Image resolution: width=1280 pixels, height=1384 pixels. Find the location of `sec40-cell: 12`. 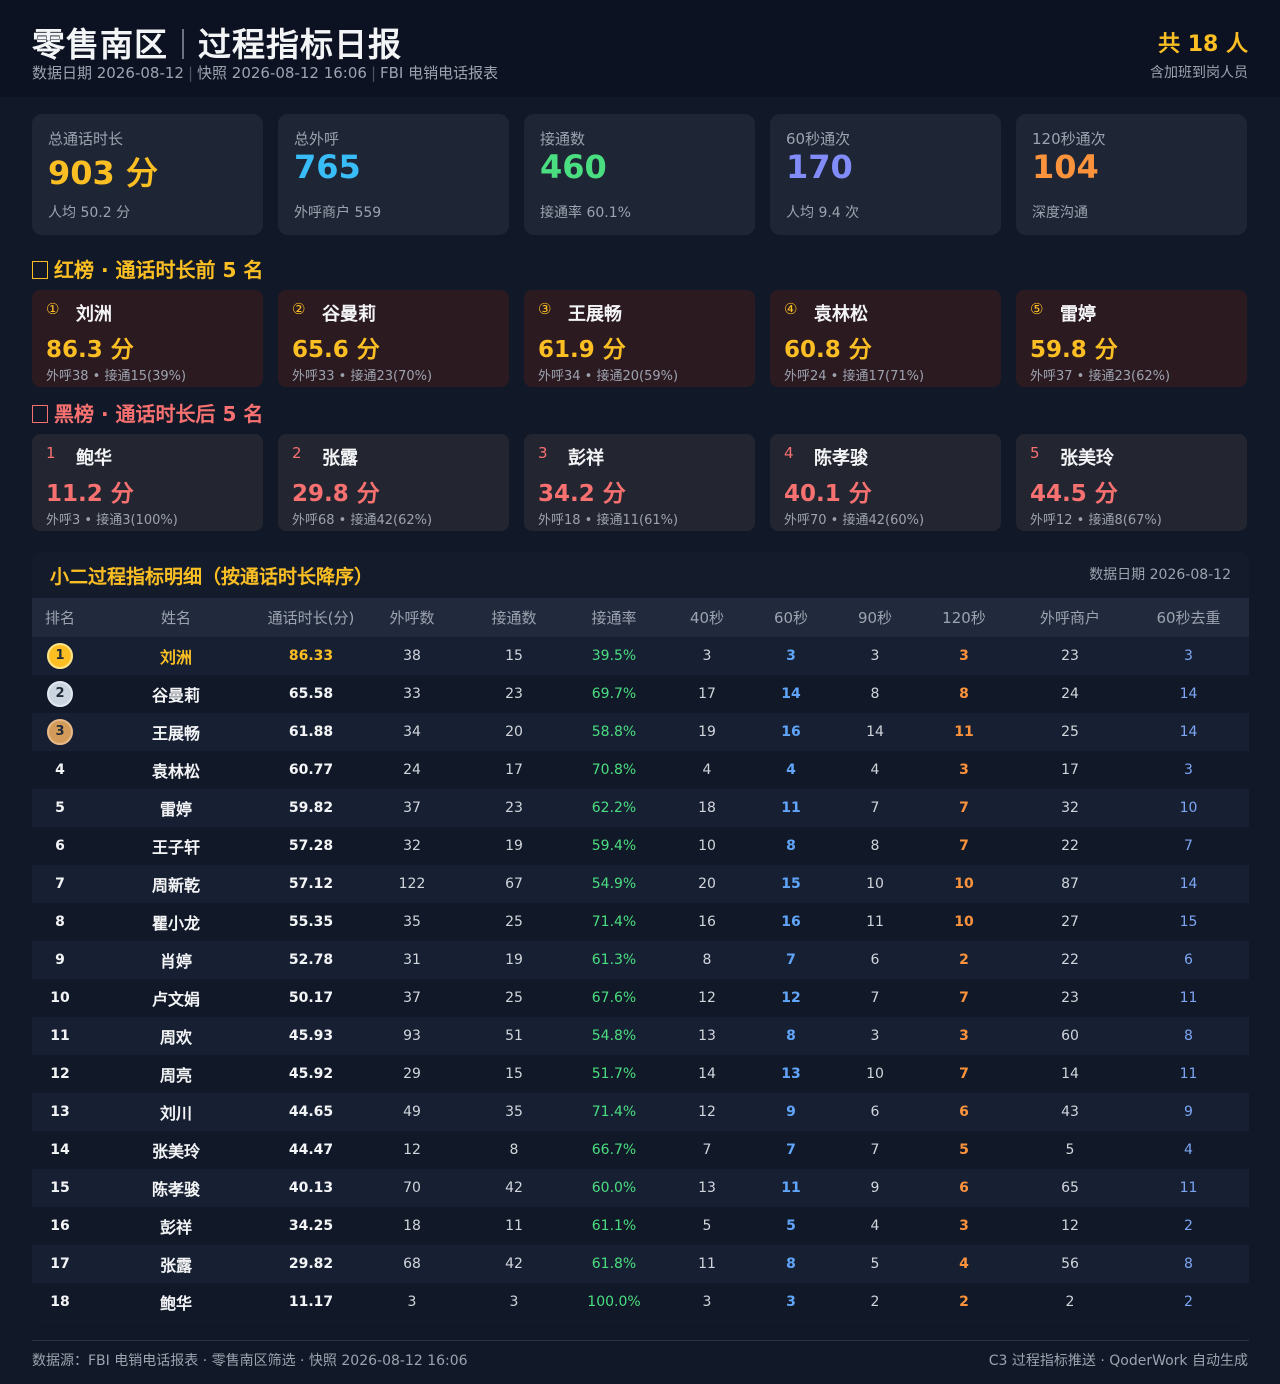

sec40-cell: 12 is located at coordinates (707, 1112).